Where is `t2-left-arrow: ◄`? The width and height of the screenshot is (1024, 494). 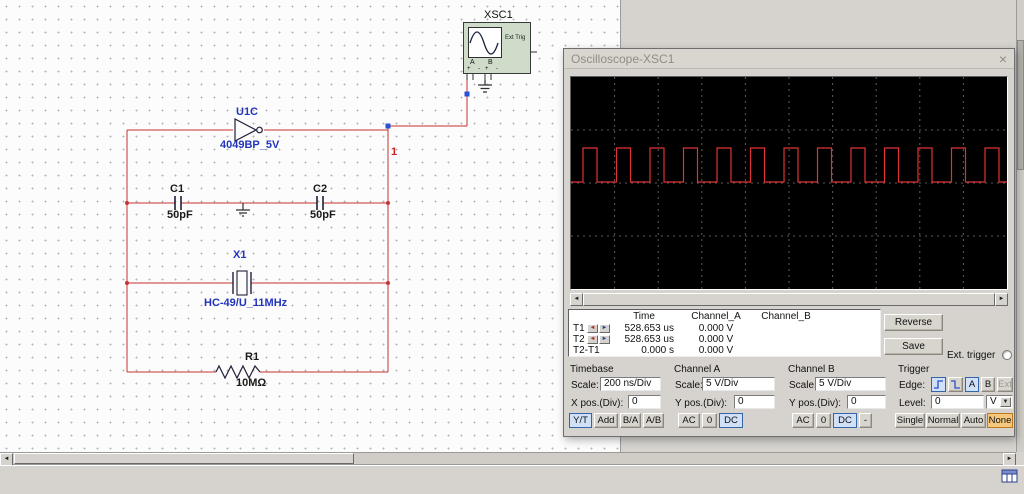
t2-left-arrow: ◄ is located at coordinates (592, 339).